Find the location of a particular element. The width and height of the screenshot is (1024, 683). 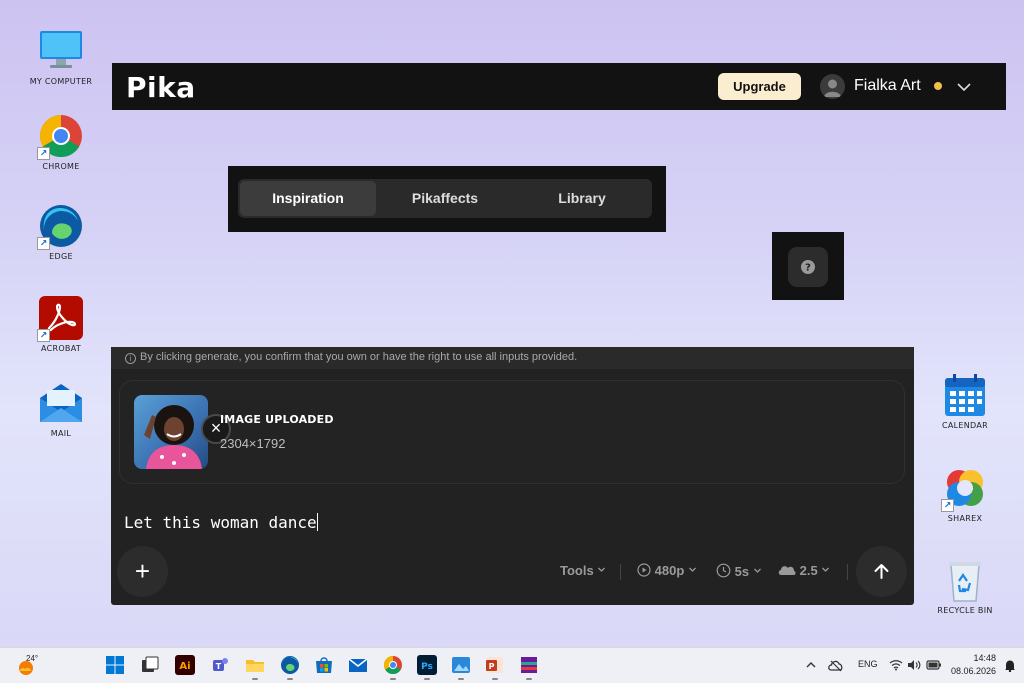

desktop-icon-label: SHAREX is located at coordinates (965, 518).